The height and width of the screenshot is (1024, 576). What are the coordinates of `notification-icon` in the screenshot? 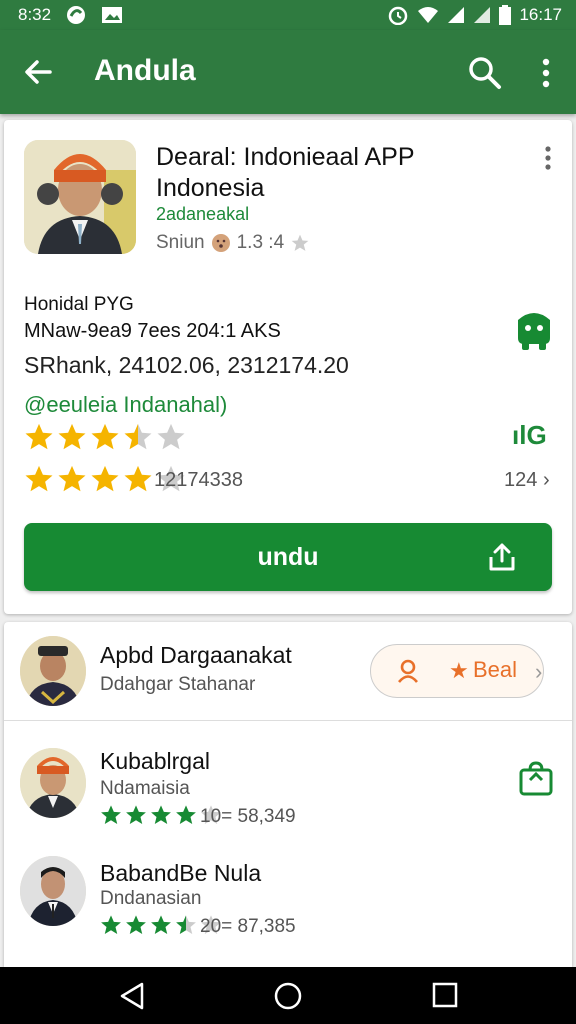 It's located at (76, 15).